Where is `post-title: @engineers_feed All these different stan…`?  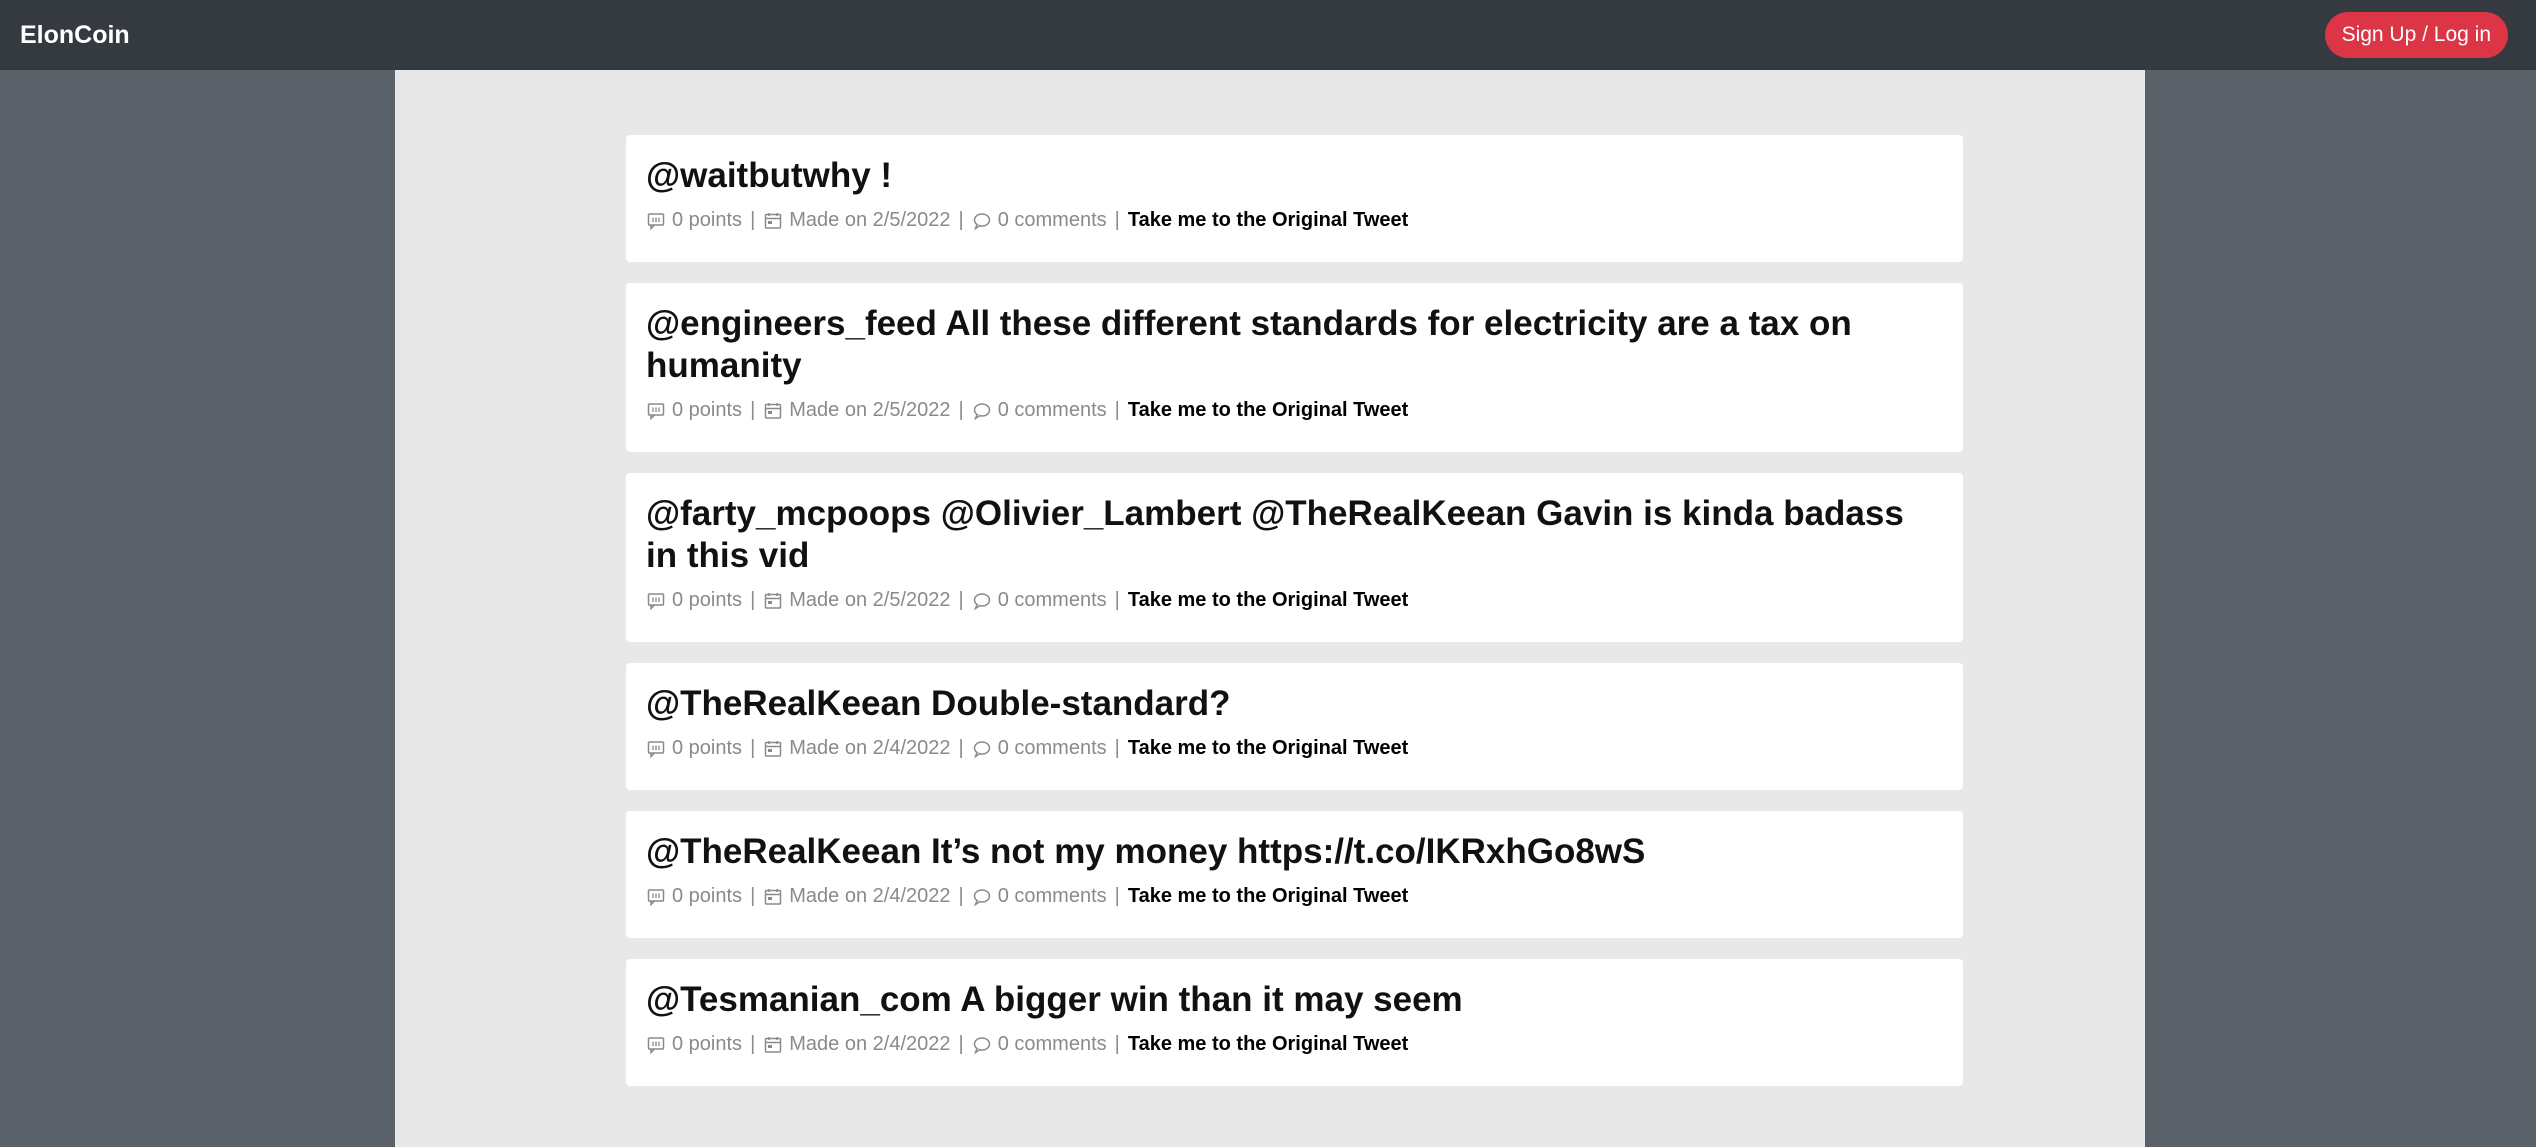
post-title: @engineers_feed All these different stan… is located at coordinates (1294, 345).